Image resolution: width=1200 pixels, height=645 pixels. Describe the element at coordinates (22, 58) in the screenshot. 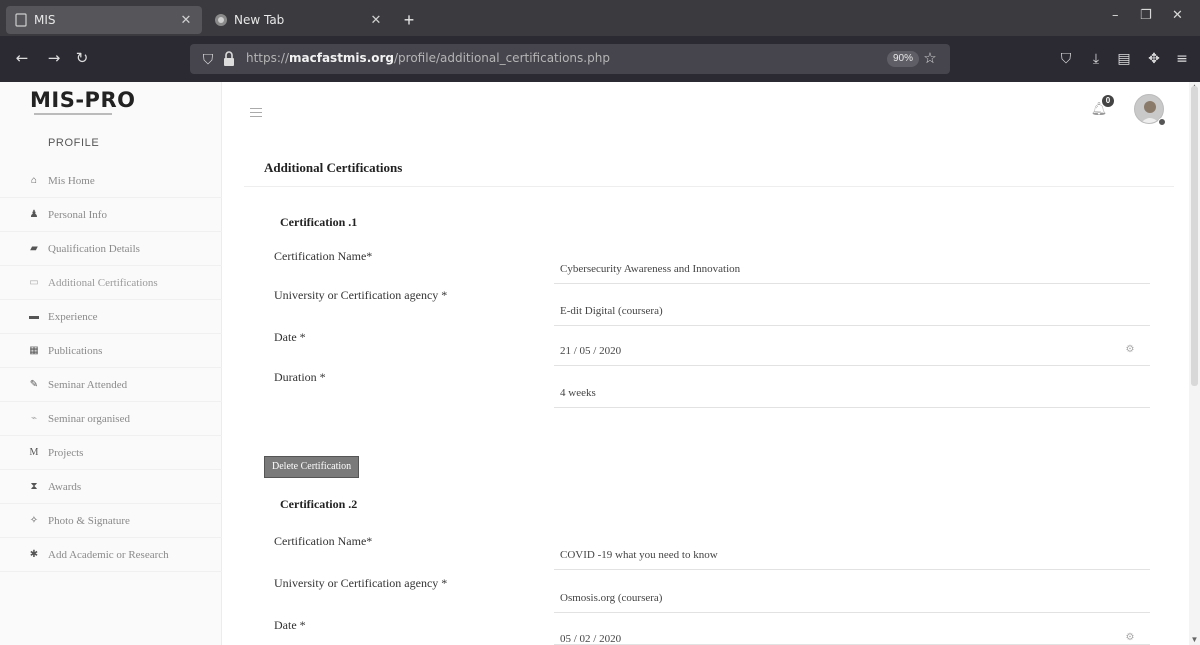

I see `back-arrow-icon: ←` at that location.